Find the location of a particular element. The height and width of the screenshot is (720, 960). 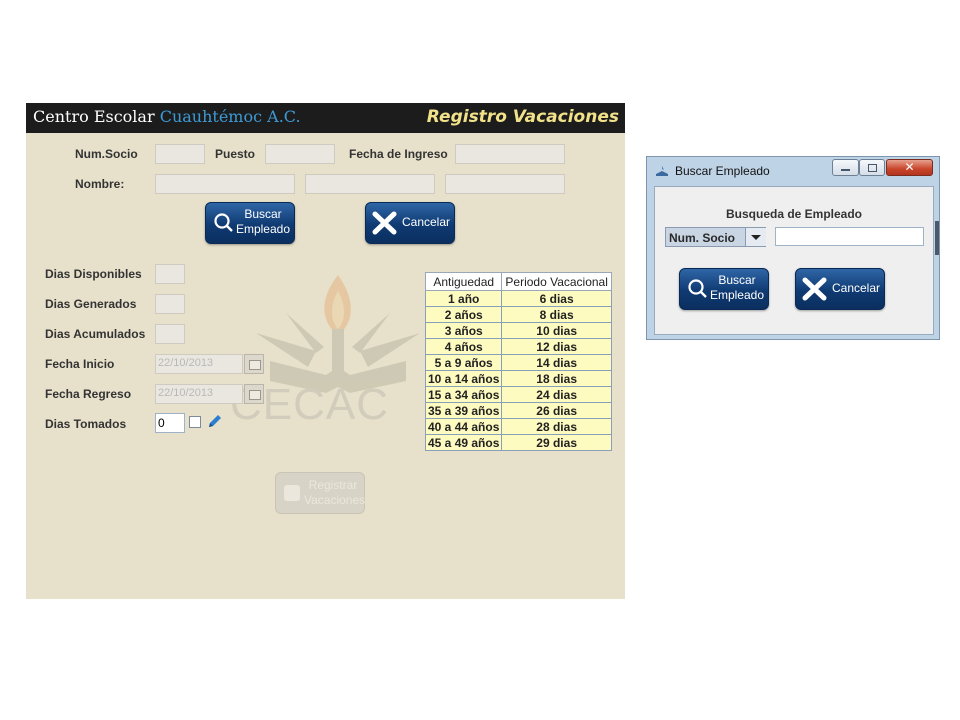

table-row: 3 años 10 dias is located at coordinates (518, 330).